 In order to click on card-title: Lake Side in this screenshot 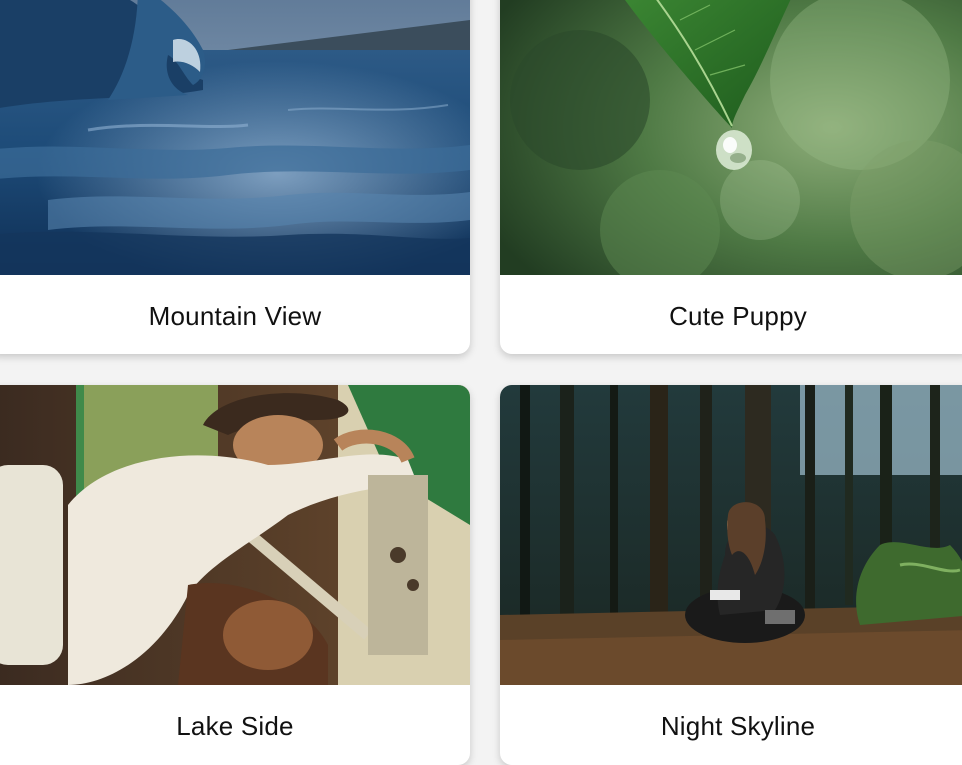, I will do `click(235, 726)`.